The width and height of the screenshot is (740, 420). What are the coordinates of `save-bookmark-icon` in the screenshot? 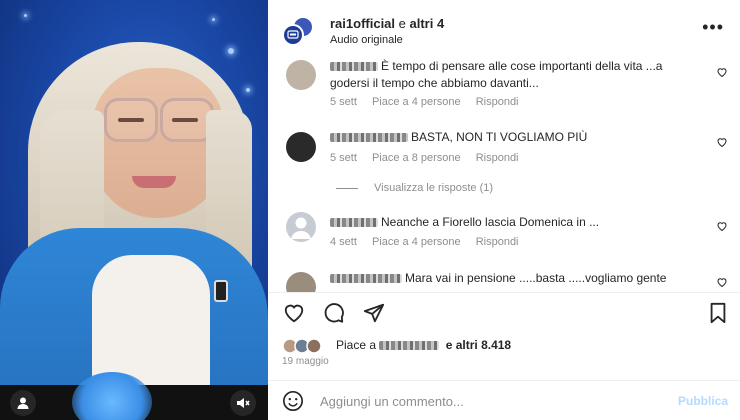 It's located at (718, 313).